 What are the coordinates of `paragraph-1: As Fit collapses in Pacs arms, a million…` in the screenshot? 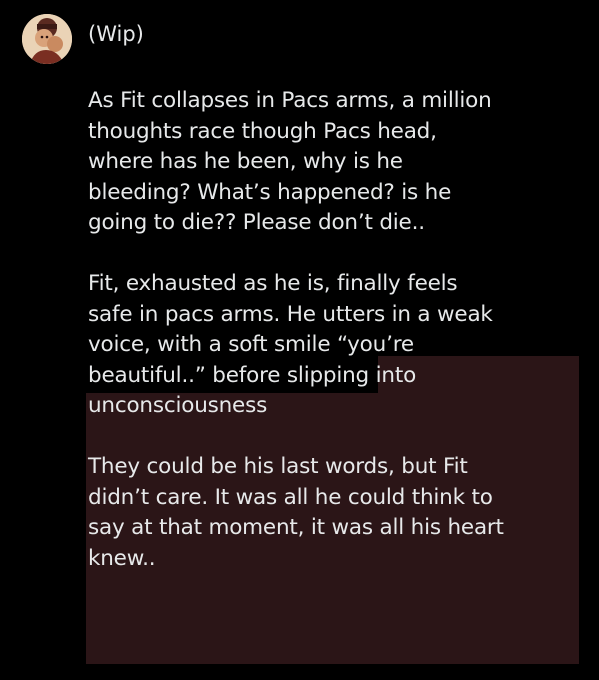 It's located at (290, 161).